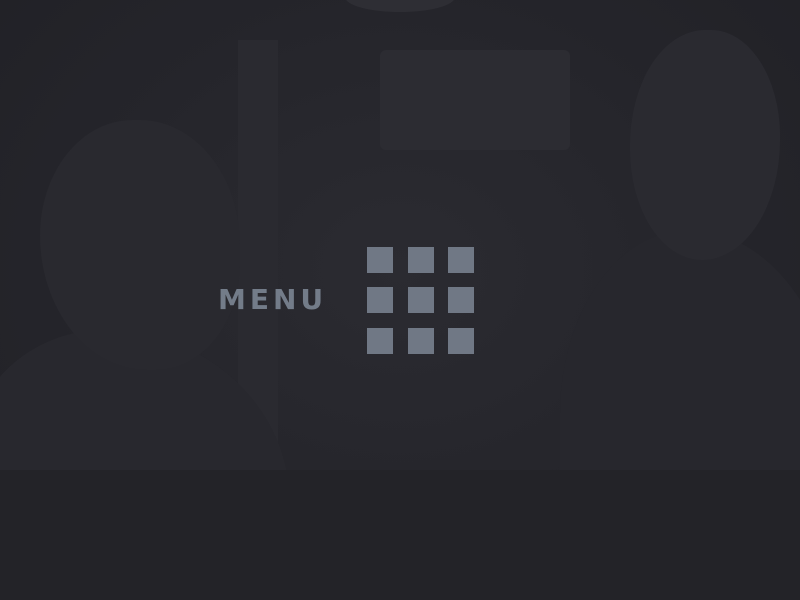 The image size is (800, 600). What do you see at coordinates (400, 6) in the screenshot?
I see `background-lamp` at bounding box center [400, 6].